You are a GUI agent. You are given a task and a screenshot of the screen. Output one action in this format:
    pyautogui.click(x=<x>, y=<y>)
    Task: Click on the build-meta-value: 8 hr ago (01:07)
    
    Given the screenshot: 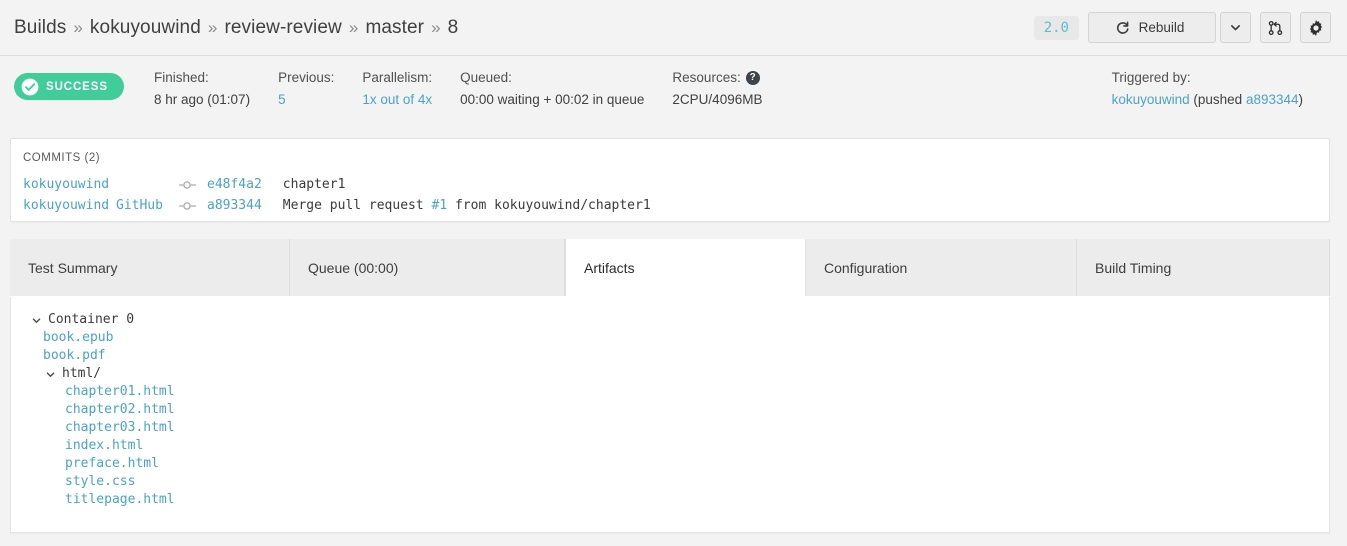 What is the action you would take?
    pyautogui.click(x=202, y=99)
    